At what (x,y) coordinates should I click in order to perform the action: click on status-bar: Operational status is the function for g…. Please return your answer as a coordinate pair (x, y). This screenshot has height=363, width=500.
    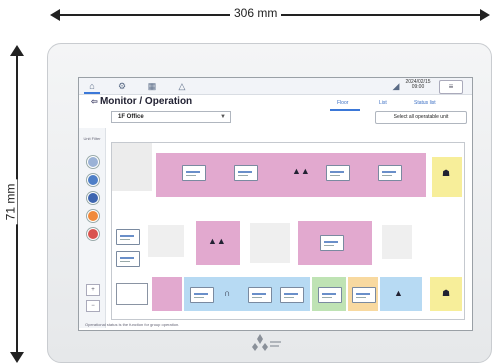
    Looking at the image, I should click on (132, 324).